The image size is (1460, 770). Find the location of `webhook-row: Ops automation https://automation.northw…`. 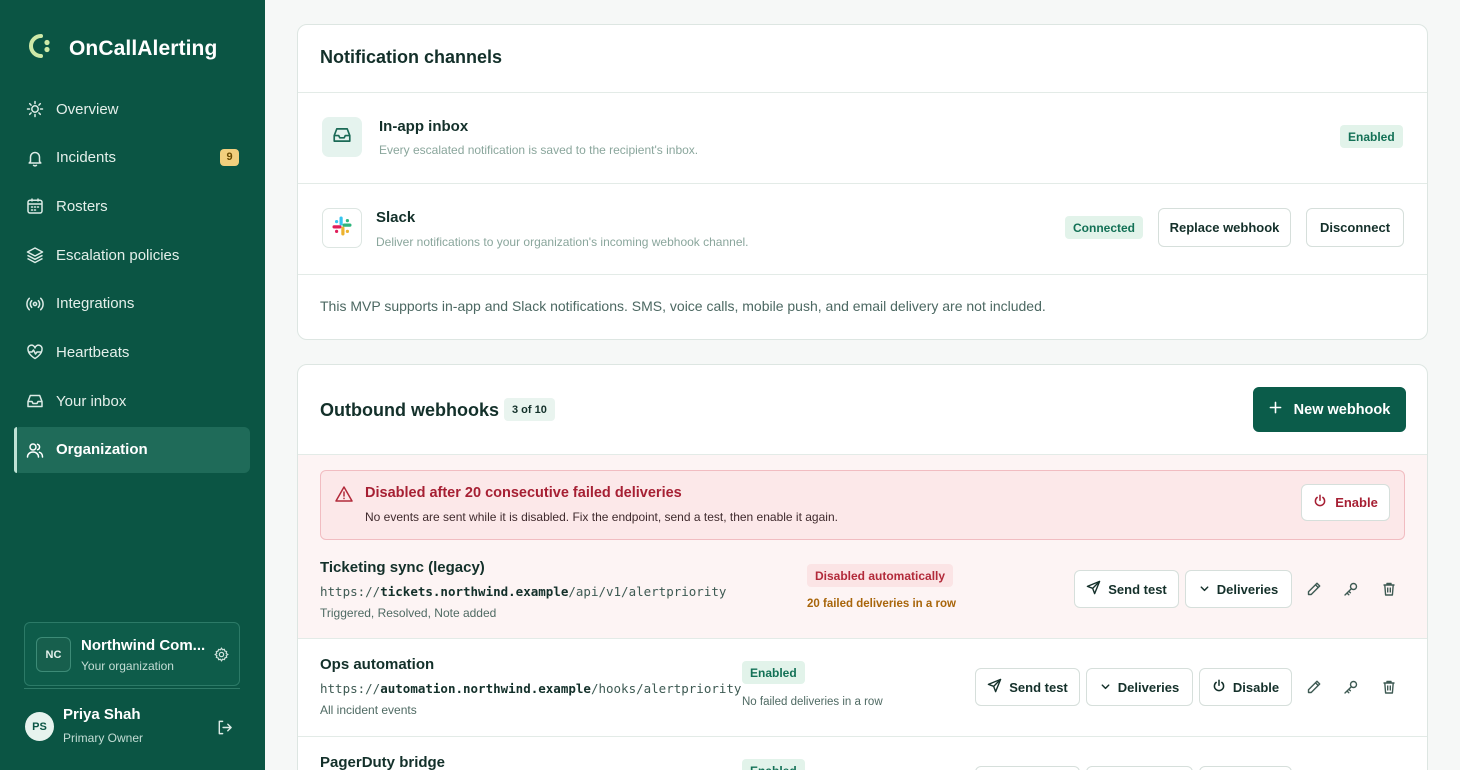

webhook-row: Ops automation https://automation.northw… is located at coordinates (862, 687).